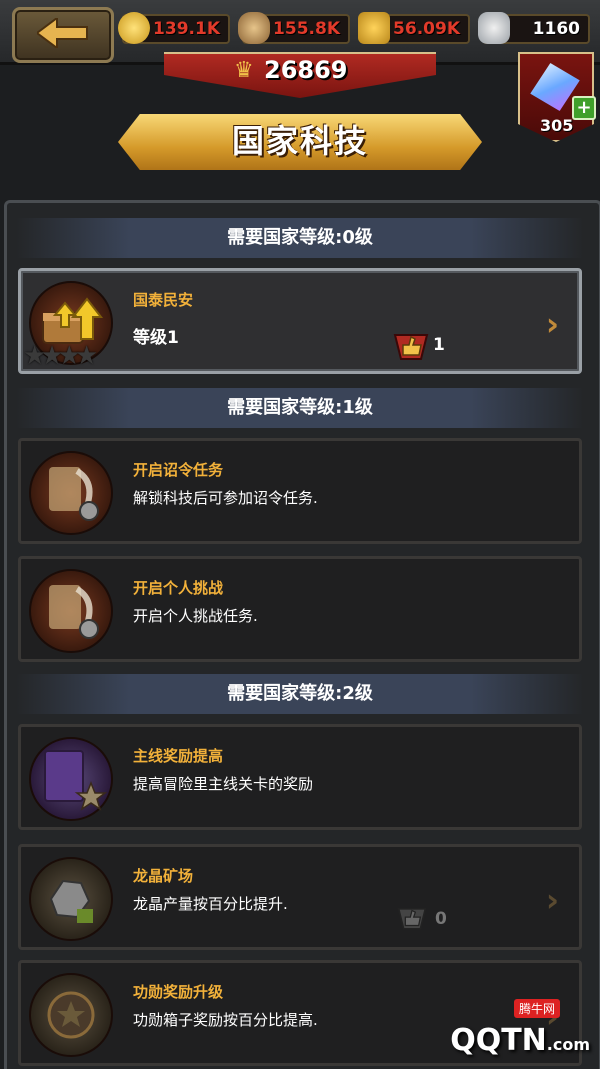 Image resolution: width=600 pixels, height=1069 pixels. Describe the element at coordinates (568, 1044) in the screenshot. I see `watermark-suffix: .com` at that location.